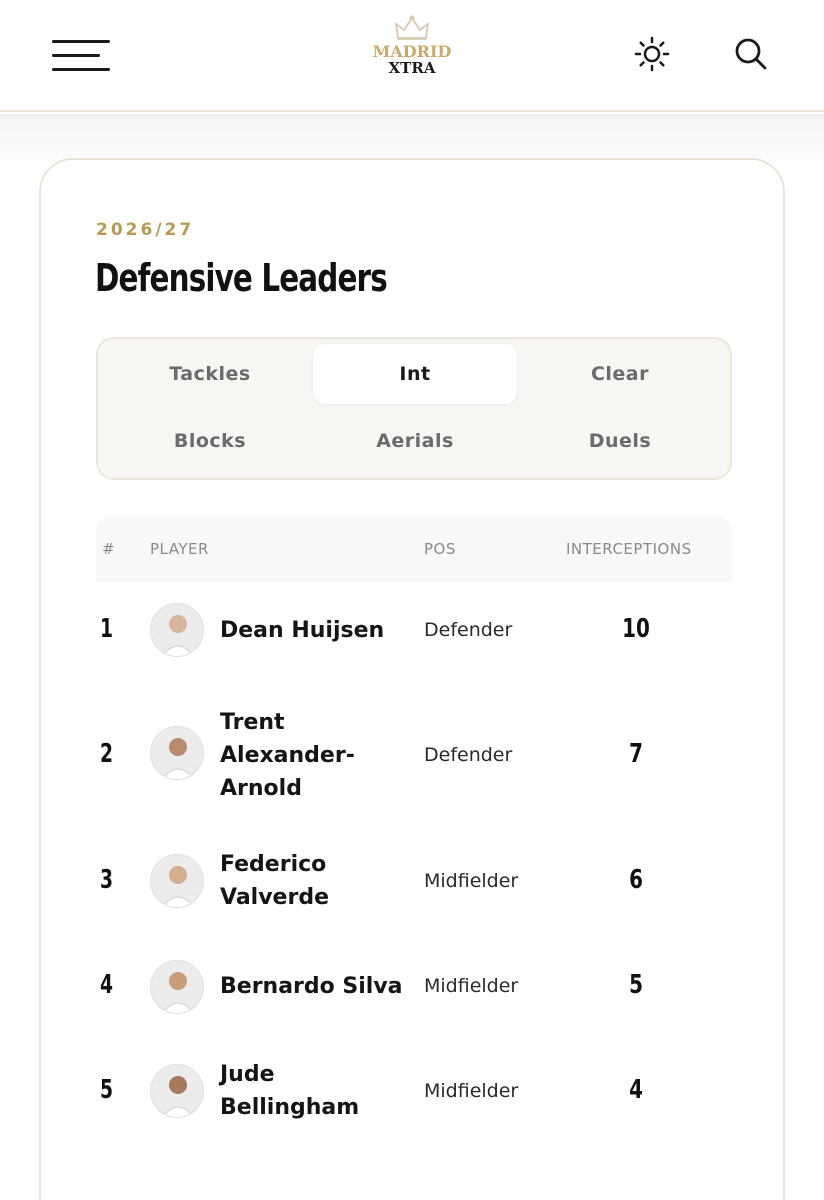 The height and width of the screenshot is (1200, 824). I want to click on column-rank: #, so click(109, 549).